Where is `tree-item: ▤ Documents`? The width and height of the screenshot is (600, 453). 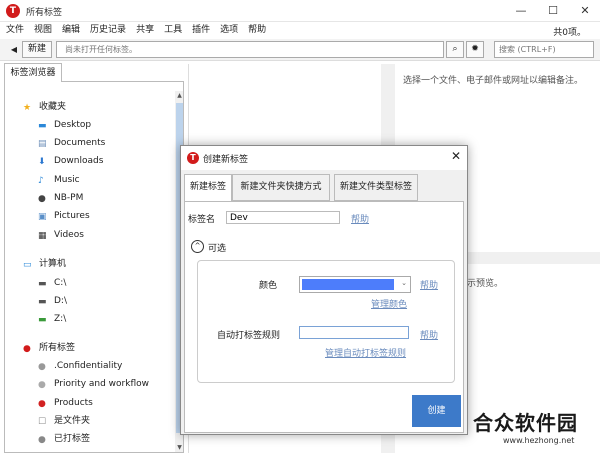 tree-item: ▤ Documents is located at coordinates (71, 143).